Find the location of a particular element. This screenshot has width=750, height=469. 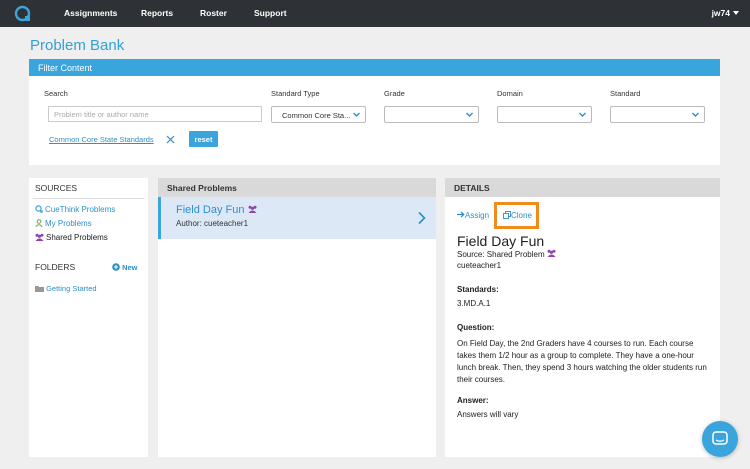

new-folder-button: New is located at coordinates (125, 267).